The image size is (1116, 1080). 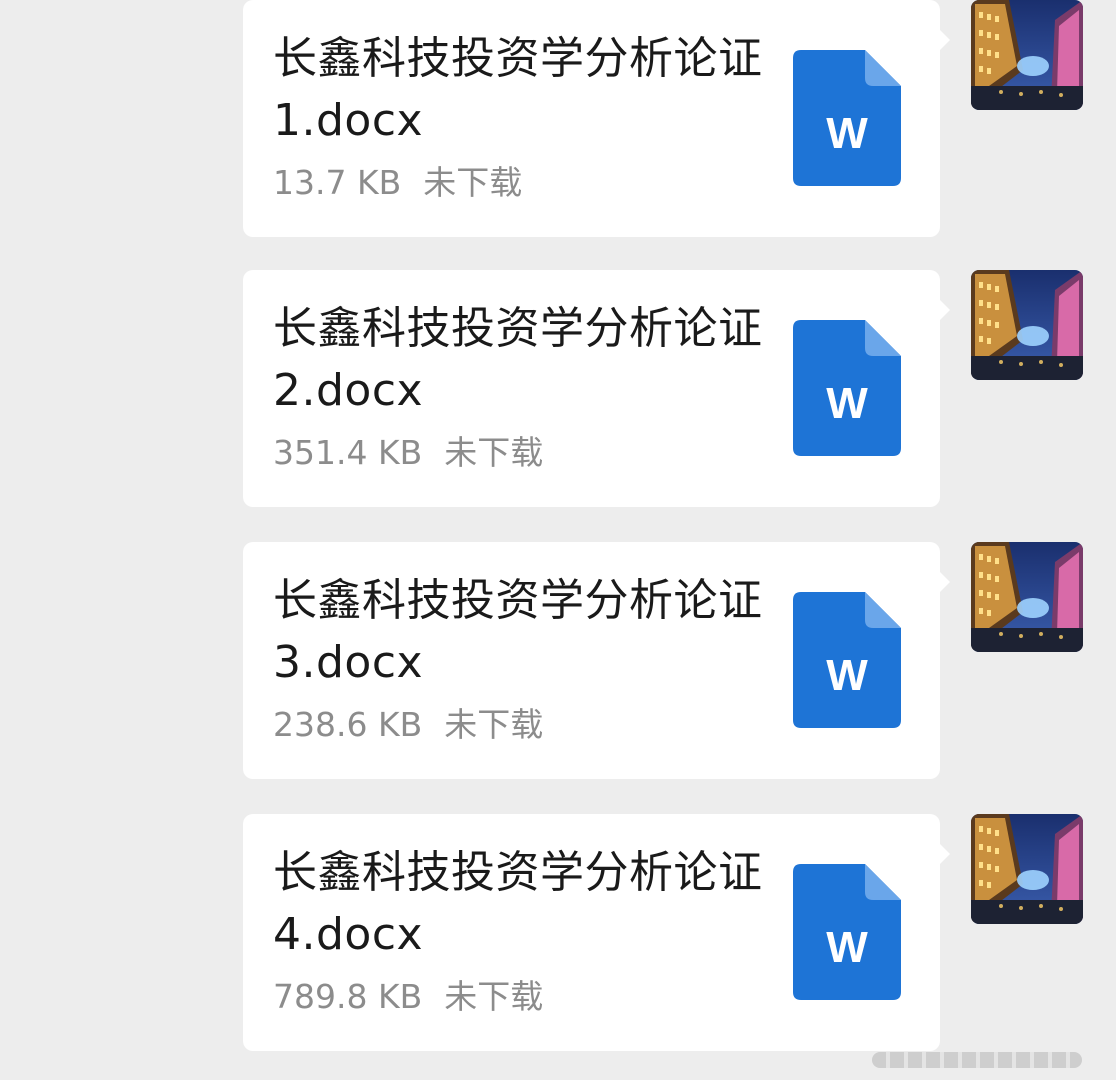 I want to click on scroll-indicator, so click(x=977, y=1060).